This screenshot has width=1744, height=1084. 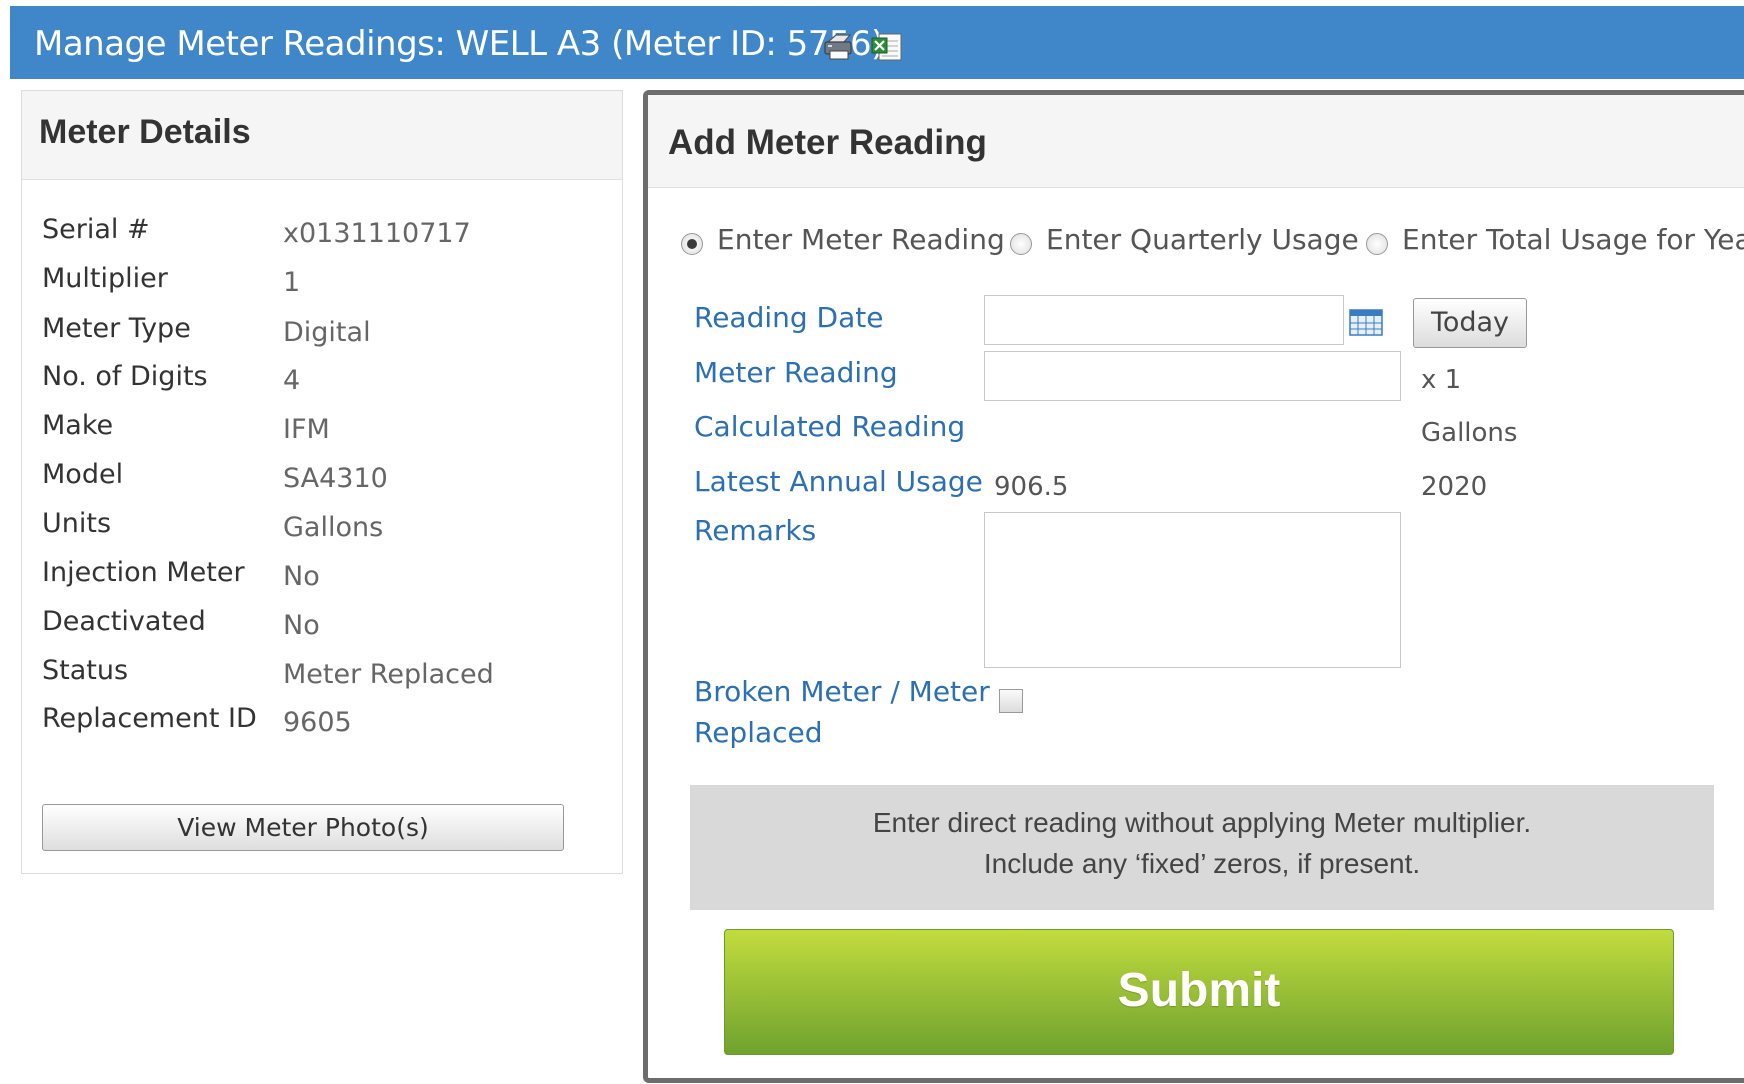 What do you see at coordinates (317, 722) in the screenshot?
I see `detail-value: 9605` at bounding box center [317, 722].